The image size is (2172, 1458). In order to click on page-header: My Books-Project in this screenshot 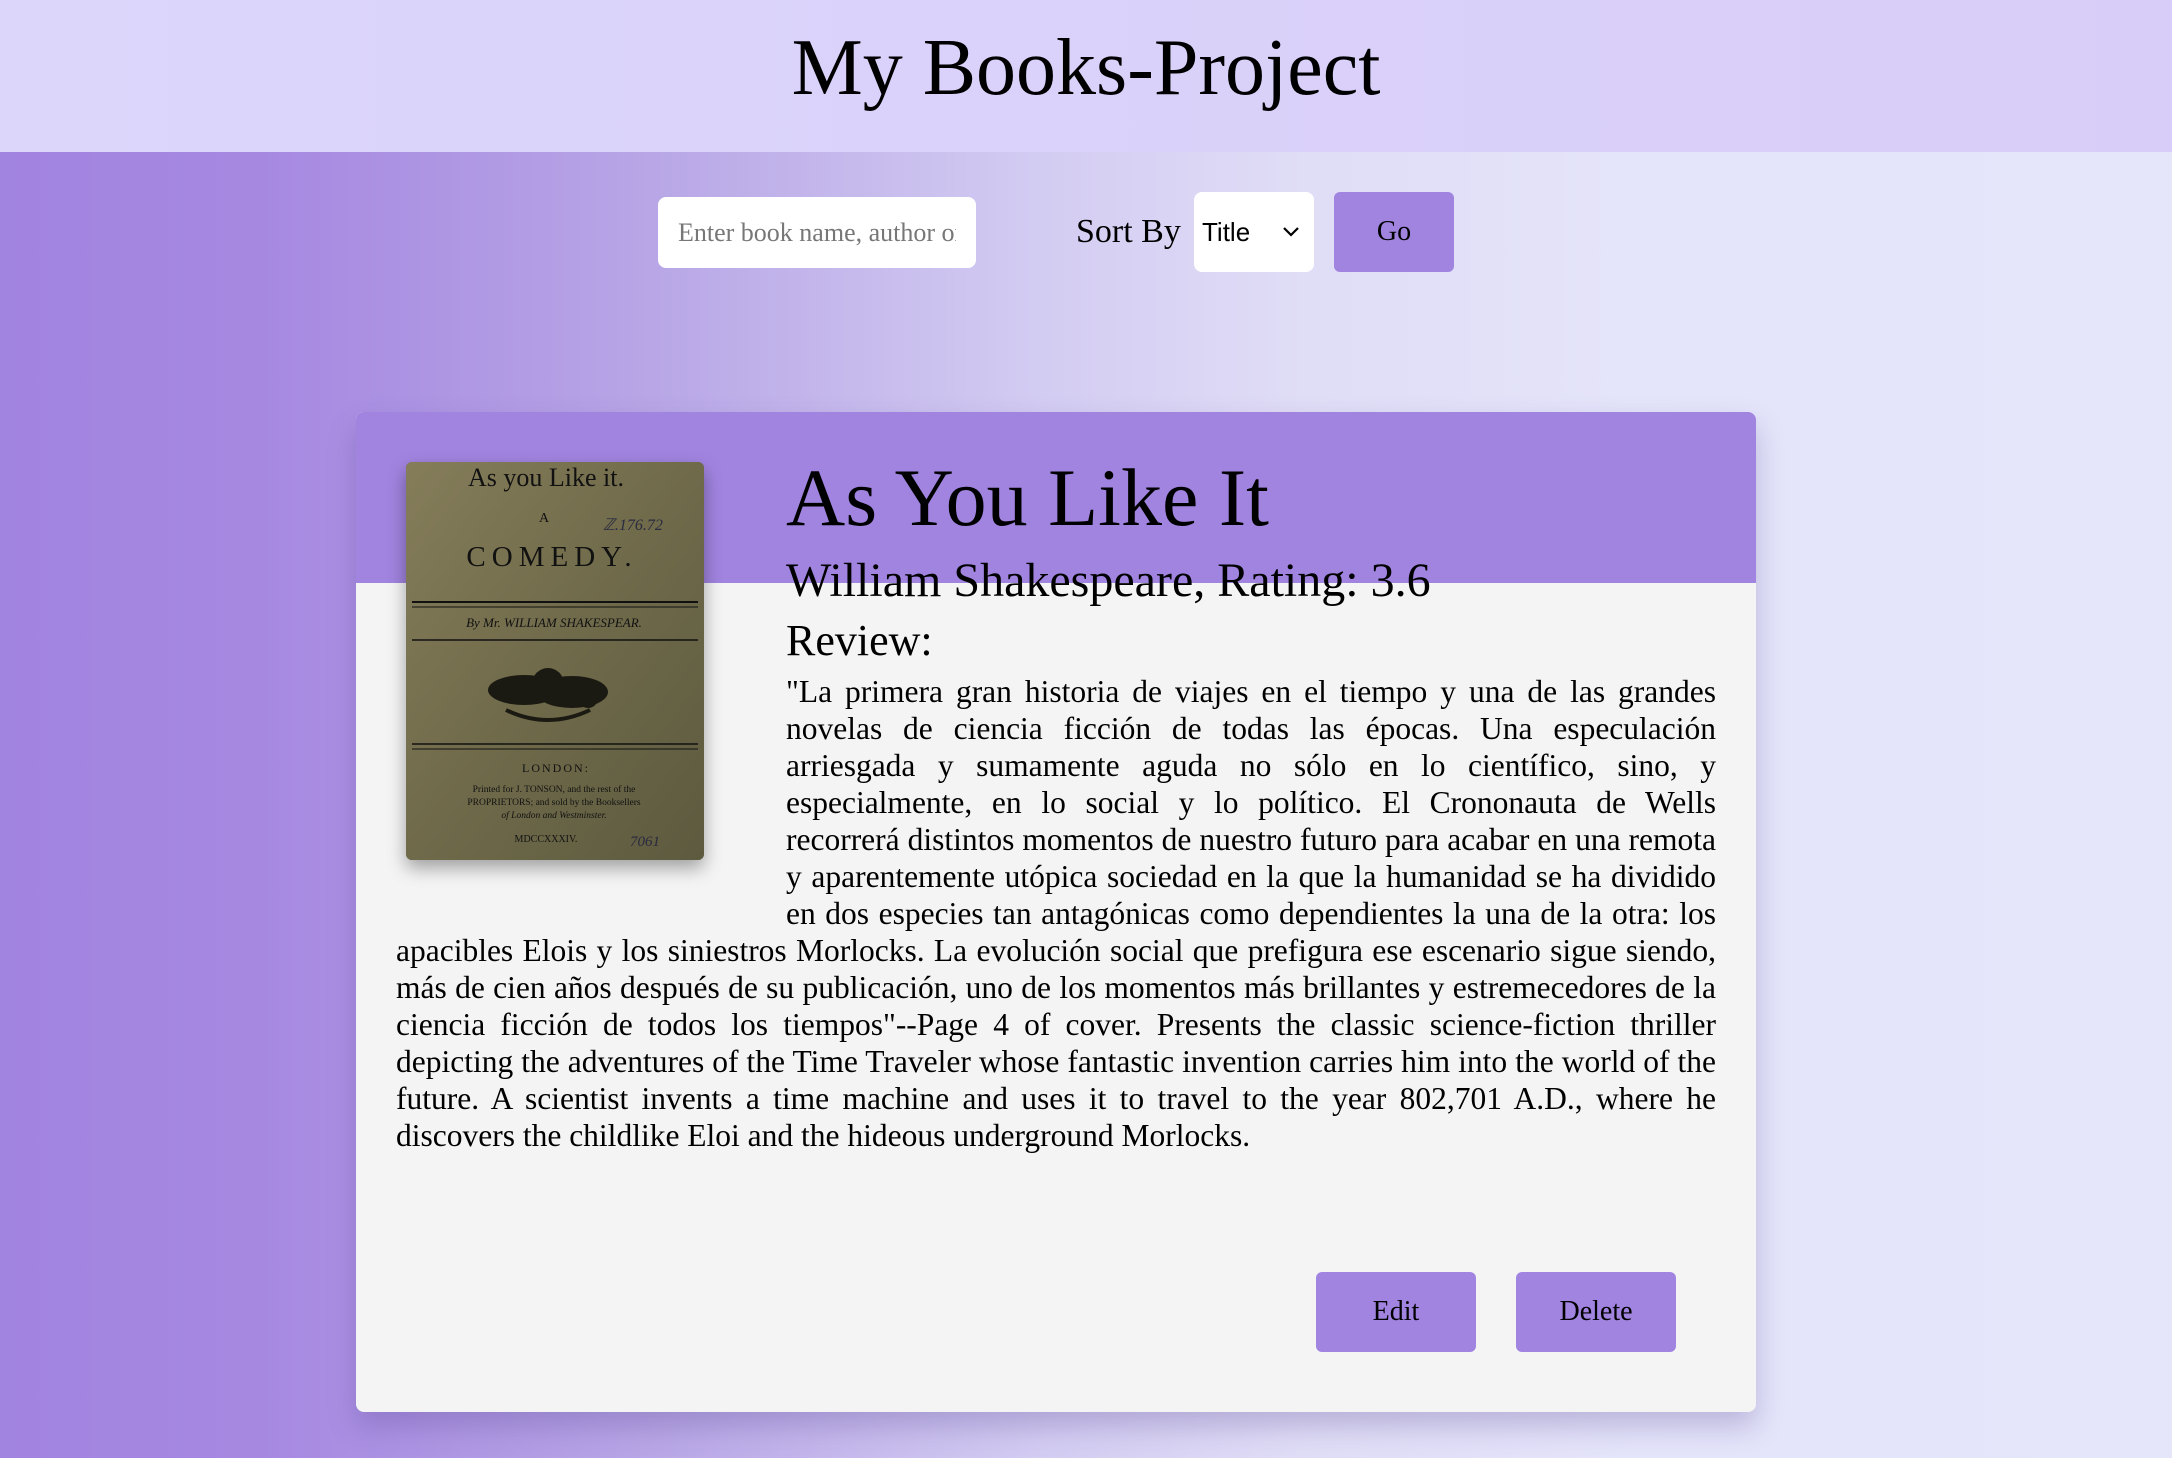, I will do `click(1086, 76)`.